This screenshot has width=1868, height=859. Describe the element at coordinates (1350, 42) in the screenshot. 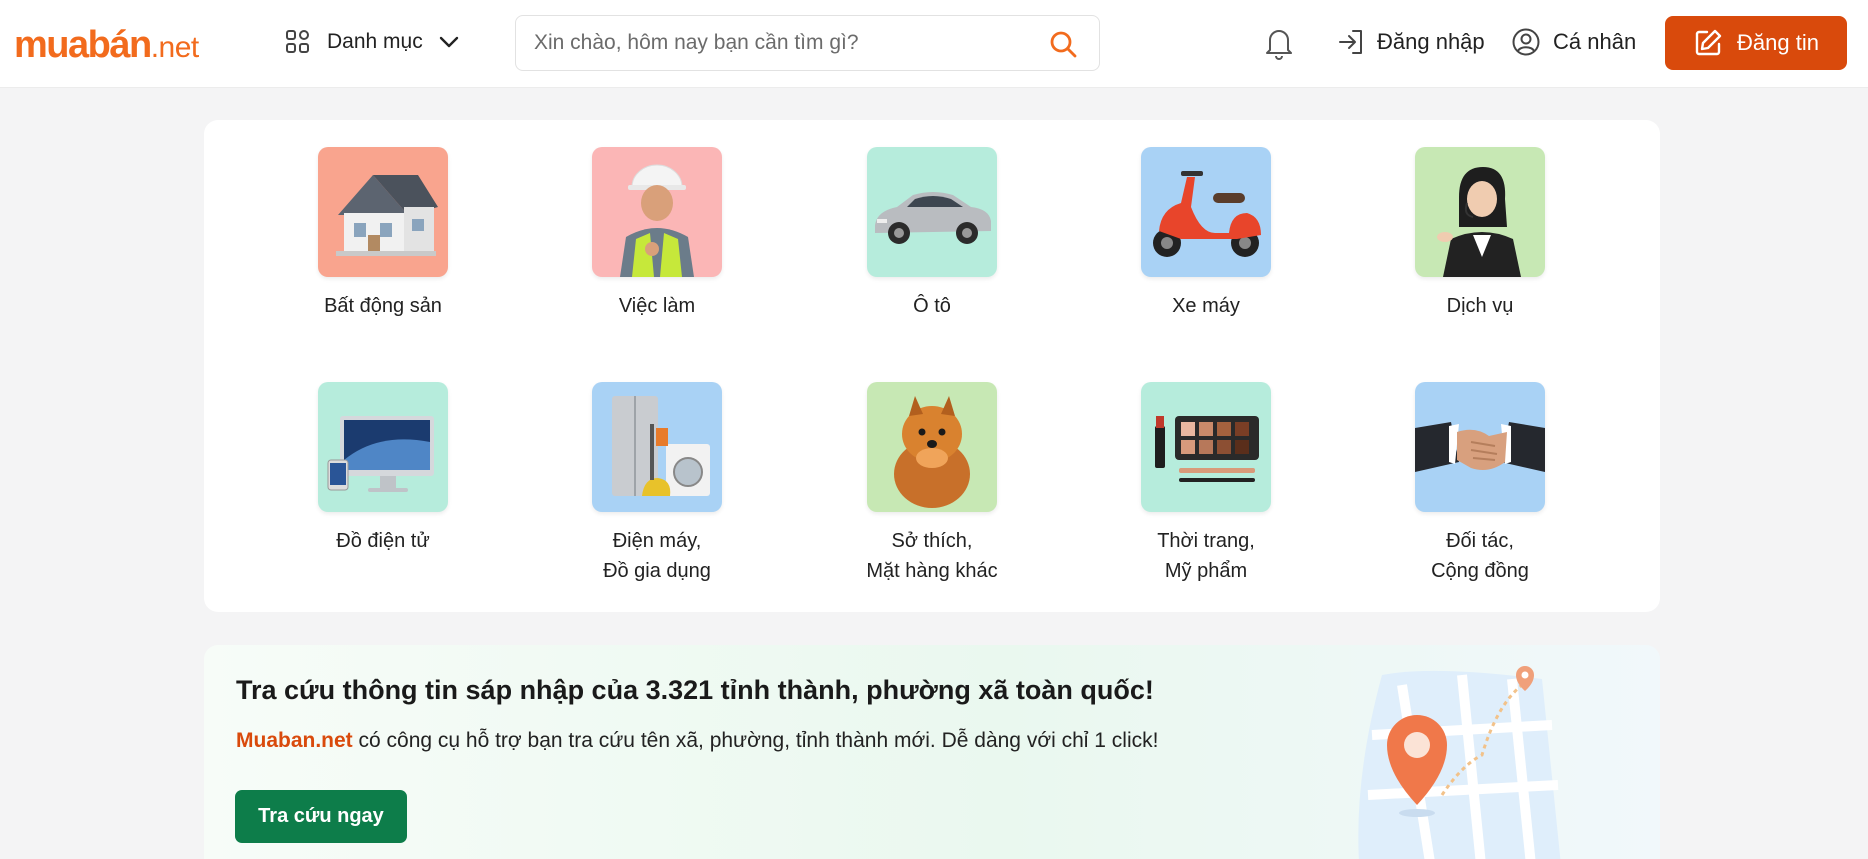

I see `login-icon` at that location.